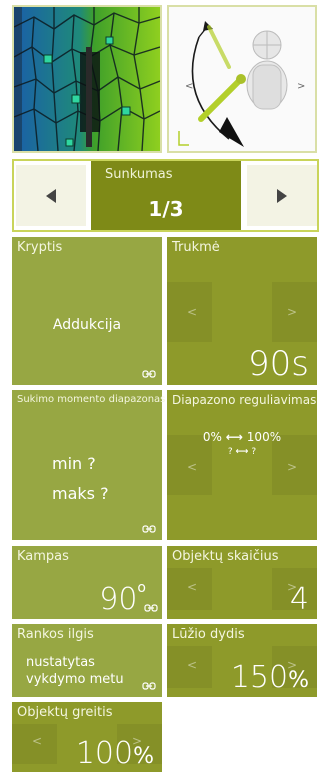 This screenshot has width=321, height=773. I want to click on difficulty-value: 1/3, so click(166, 209).